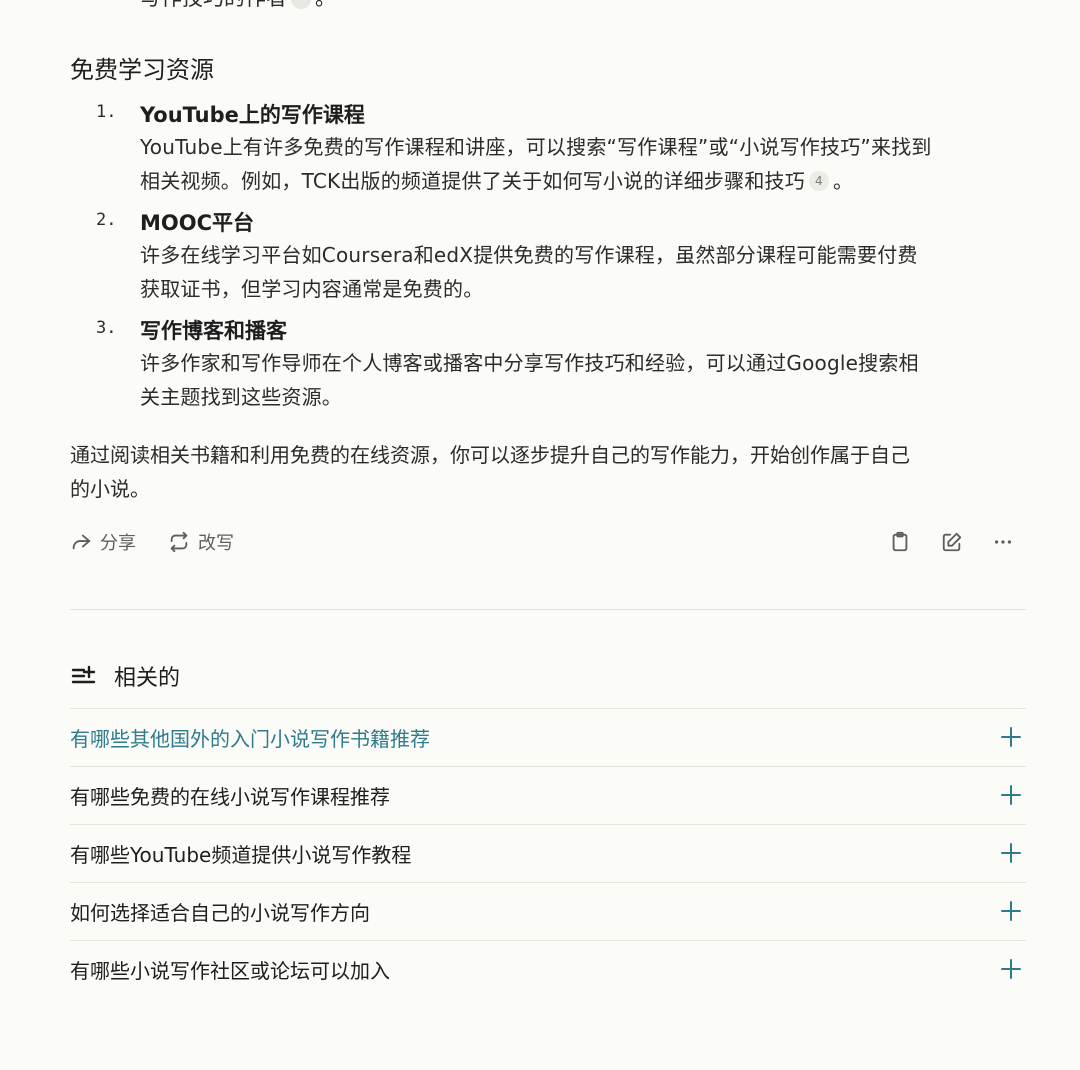 The height and width of the screenshot is (1070, 1080). I want to click on related-question-text: 有哪些其他国外的入门小说写作书籍推荐, so click(250, 739).